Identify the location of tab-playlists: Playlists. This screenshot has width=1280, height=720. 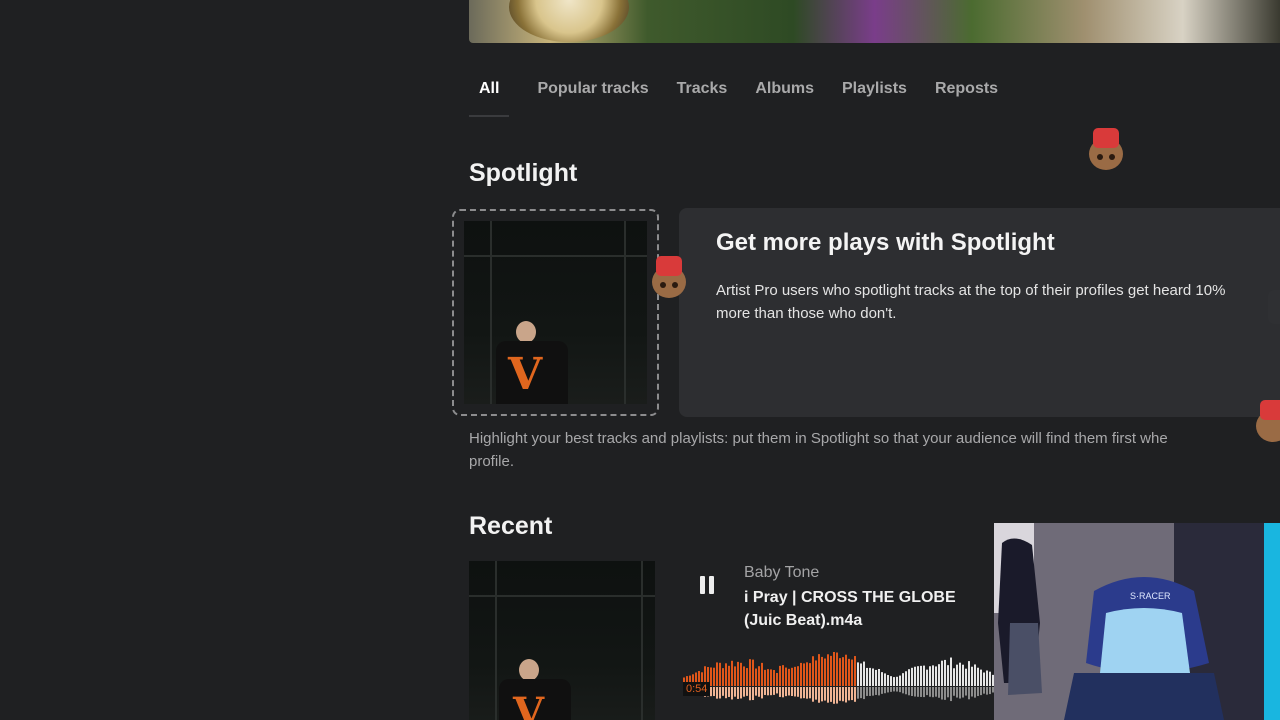
(874, 93).